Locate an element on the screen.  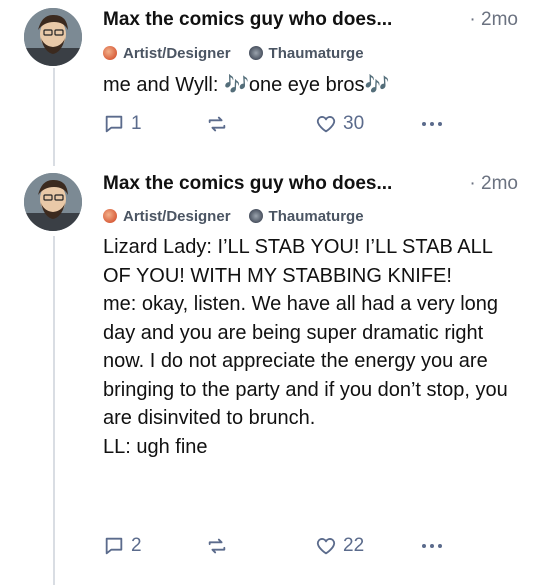
like-count: 30 is located at coordinates (354, 123).